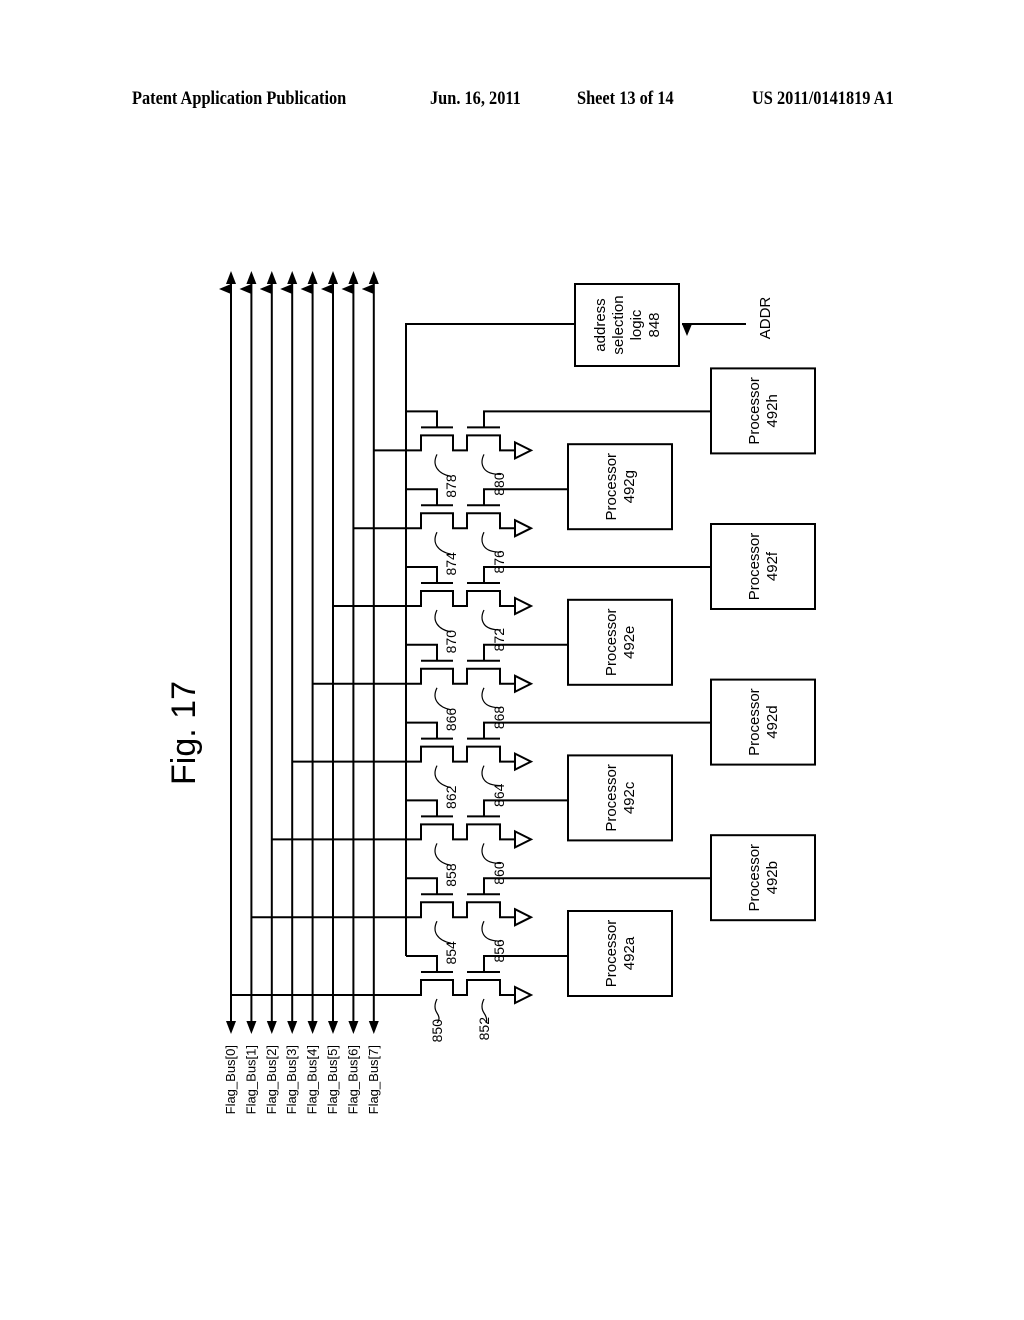 This screenshot has height=1320, width=1024. What do you see at coordinates (627, 325) in the screenshot?
I see `address-selection-box` at bounding box center [627, 325].